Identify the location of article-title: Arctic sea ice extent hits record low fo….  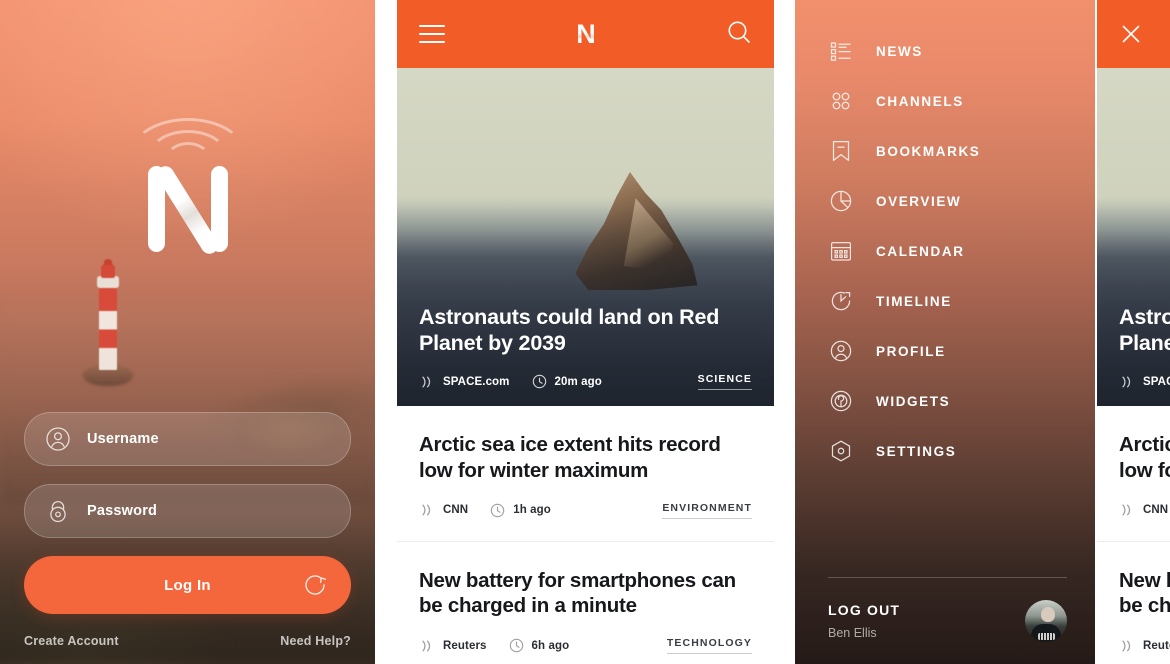
(1144, 457).